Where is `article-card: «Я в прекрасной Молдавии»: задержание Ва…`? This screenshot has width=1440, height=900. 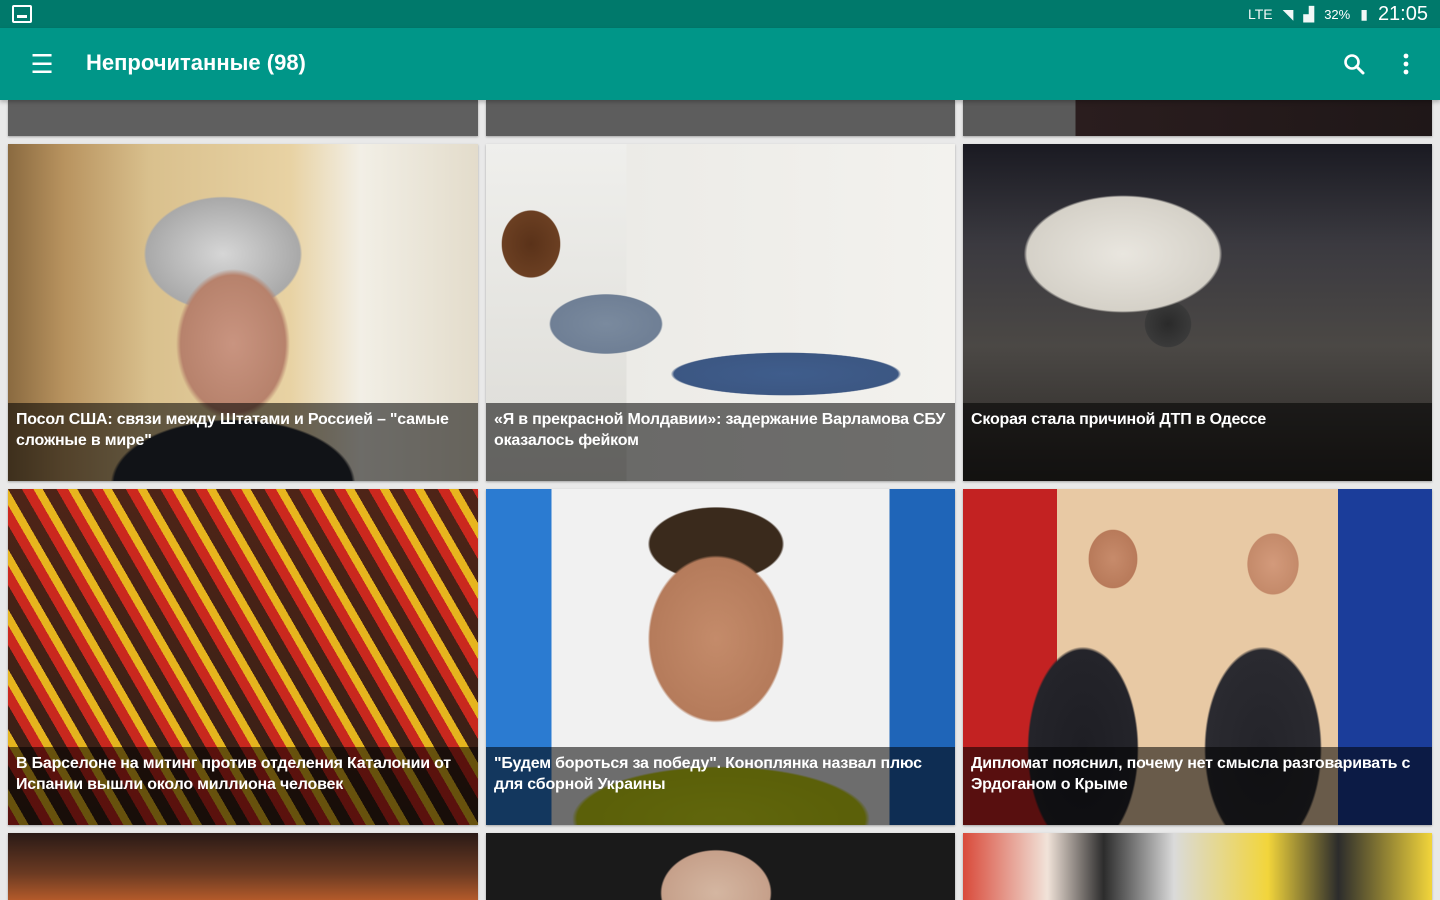 article-card: «Я в прекрасной Молдавии»: задержание Ва… is located at coordinates (720, 312).